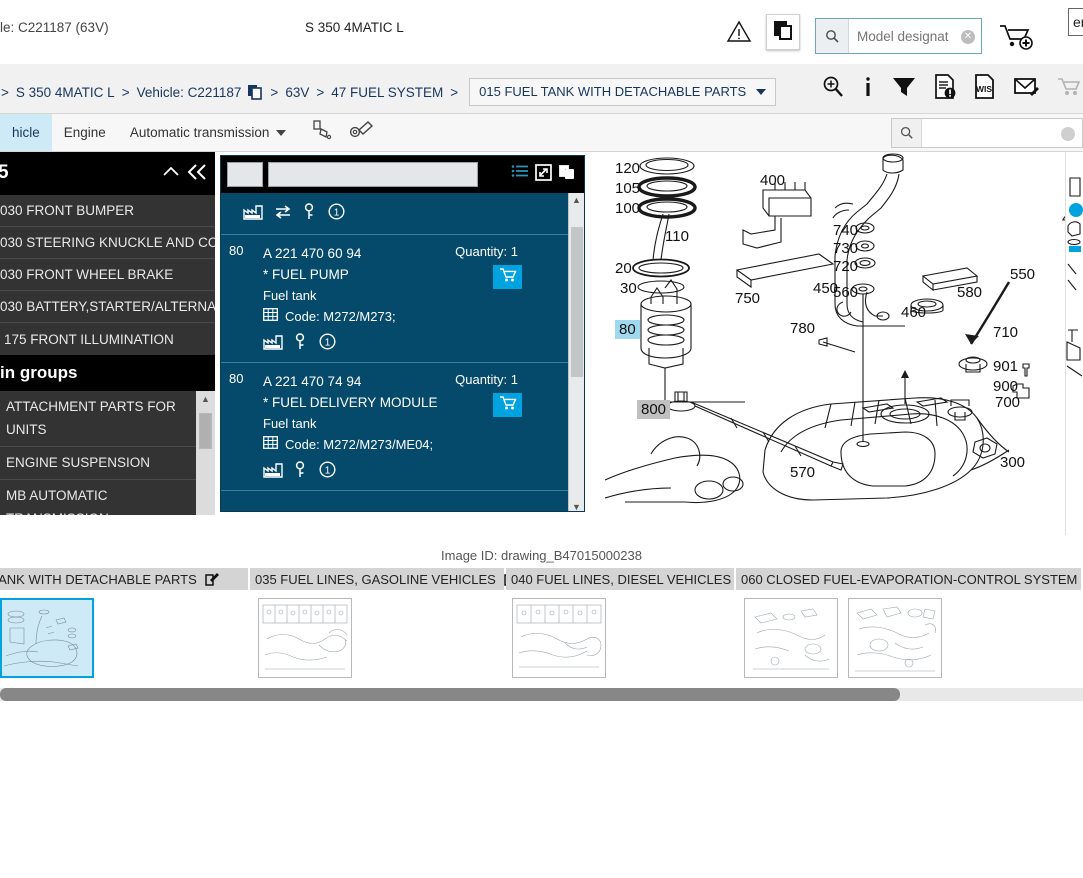 This screenshot has width=1083, height=878. What do you see at coordinates (98, 497) in the screenshot?
I see `sidebar-group-mb-automatic-transmission: MB AUTOMATIC TRANSMISSION` at bounding box center [98, 497].